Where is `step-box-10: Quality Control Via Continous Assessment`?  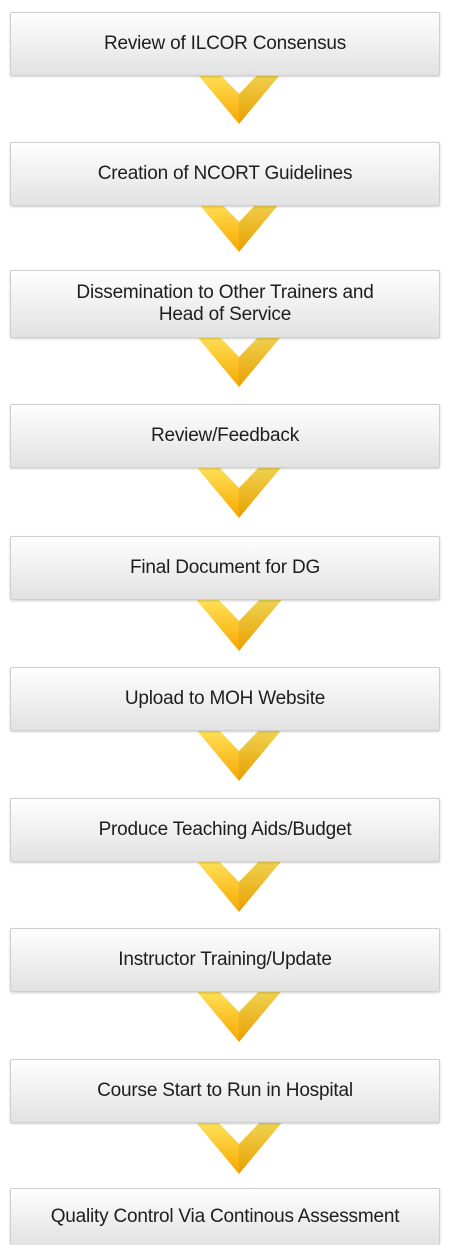 step-box-10: Quality Control Via Continous Assessment is located at coordinates (225, 1216).